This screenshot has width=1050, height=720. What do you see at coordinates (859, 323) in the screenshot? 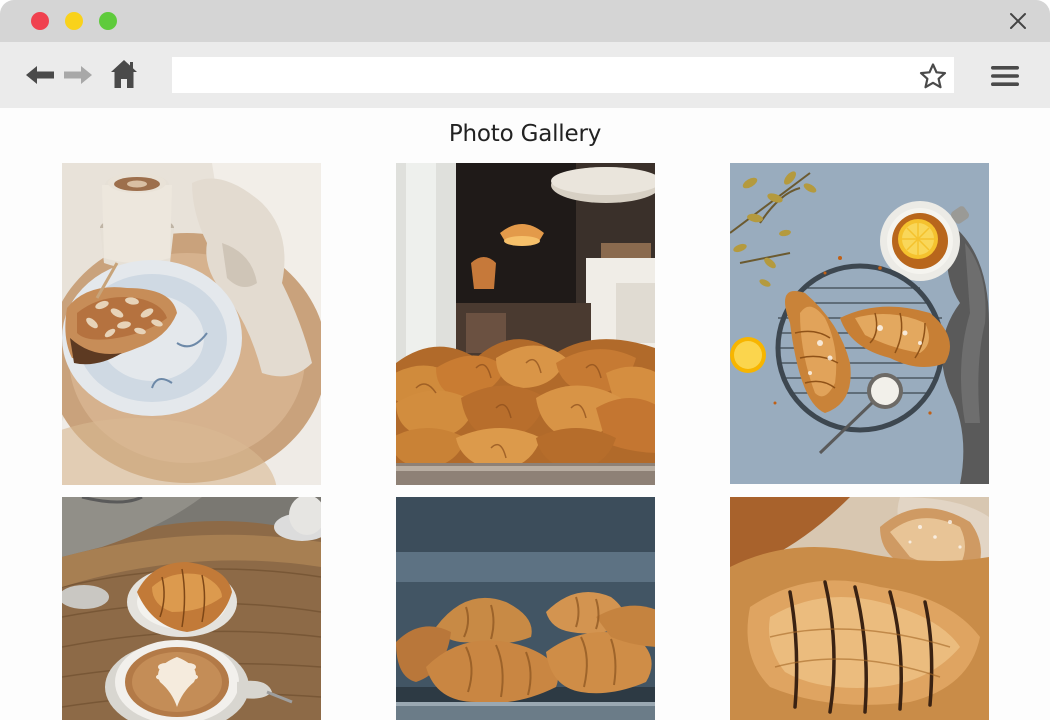
I see `gallery-photo-croissants-tea-lemon` at bounding box center [859, 323].